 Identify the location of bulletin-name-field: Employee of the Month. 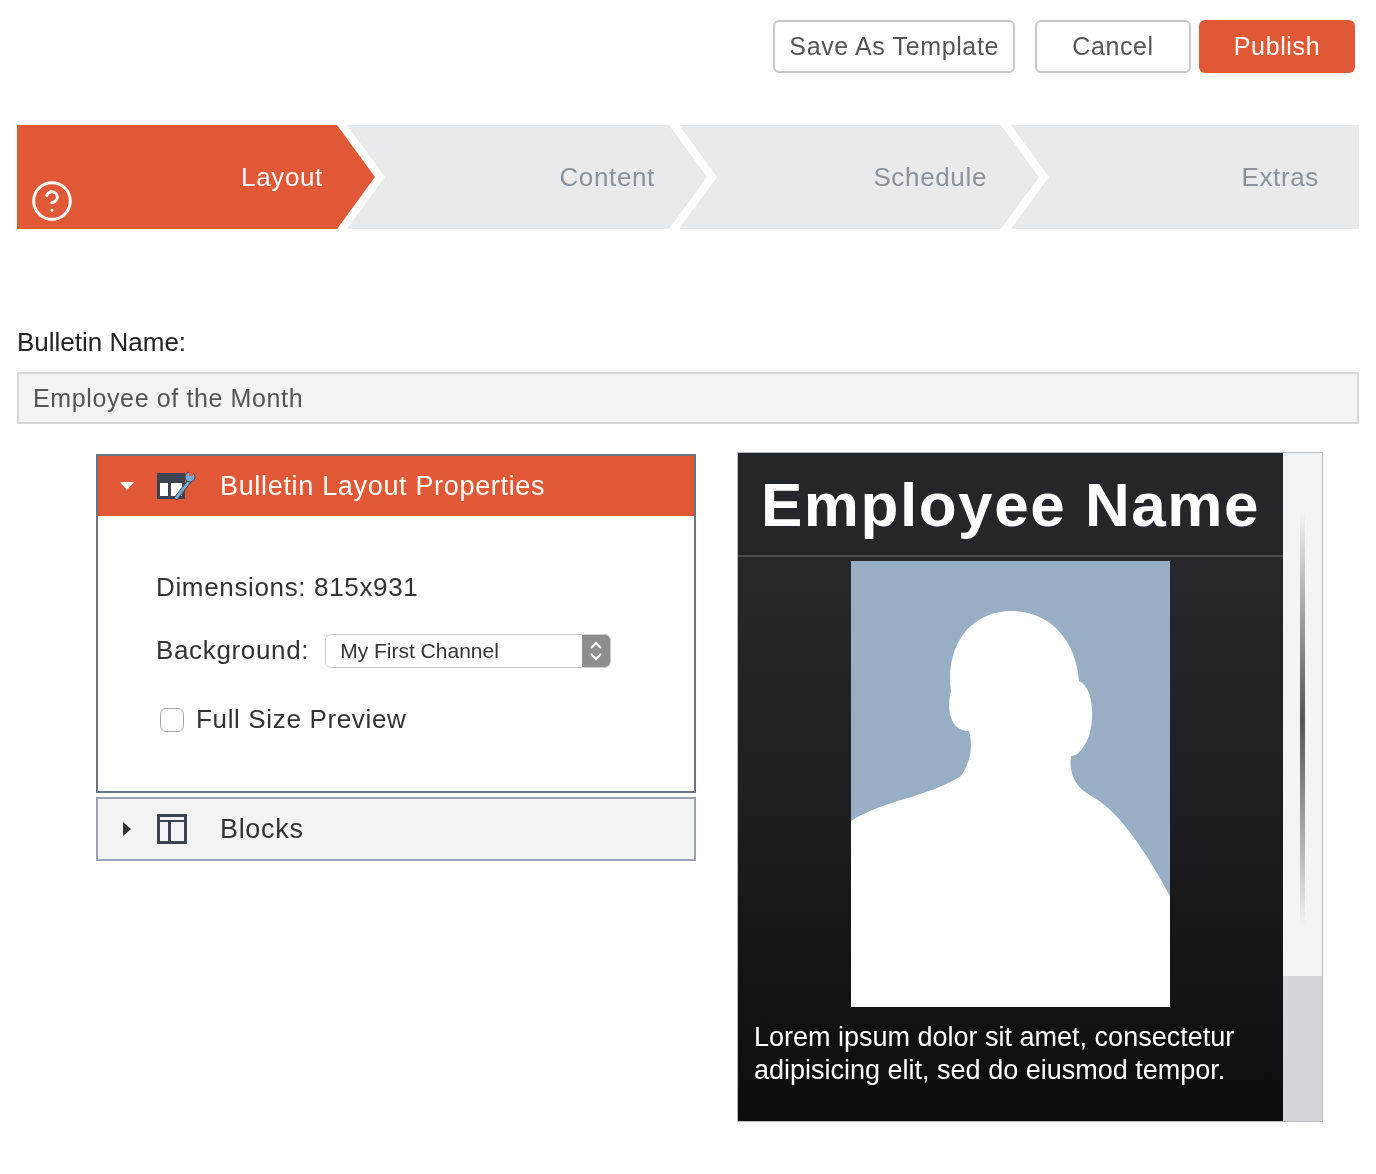
(688, 398).